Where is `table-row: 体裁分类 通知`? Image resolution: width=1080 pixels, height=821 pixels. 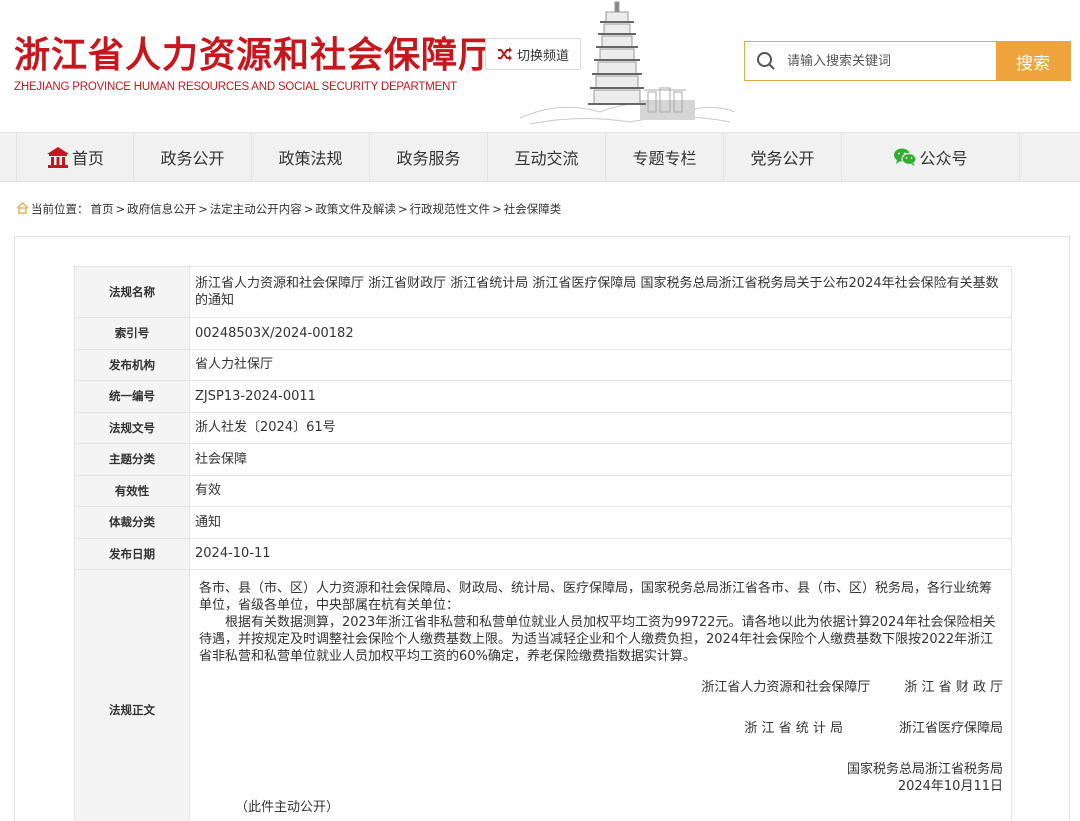
table-row: 体裁分类 通知 is located at coordinates (543, 522).